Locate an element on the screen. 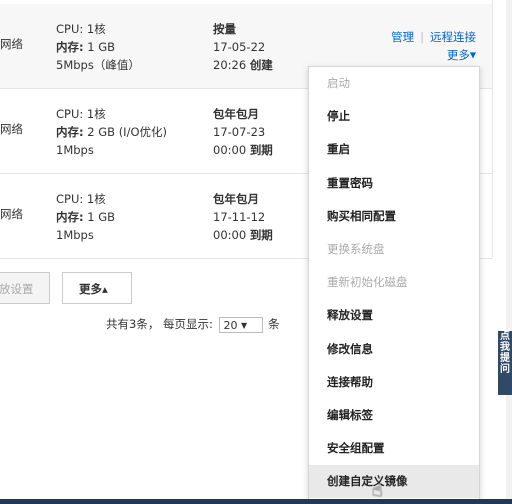 Image resolution: width=512 pixels, height=504 pixels. spec-cell: CPU: 1核 内存: 1 GB 5Mbps（峰值） is located at coordinates (98, 47).